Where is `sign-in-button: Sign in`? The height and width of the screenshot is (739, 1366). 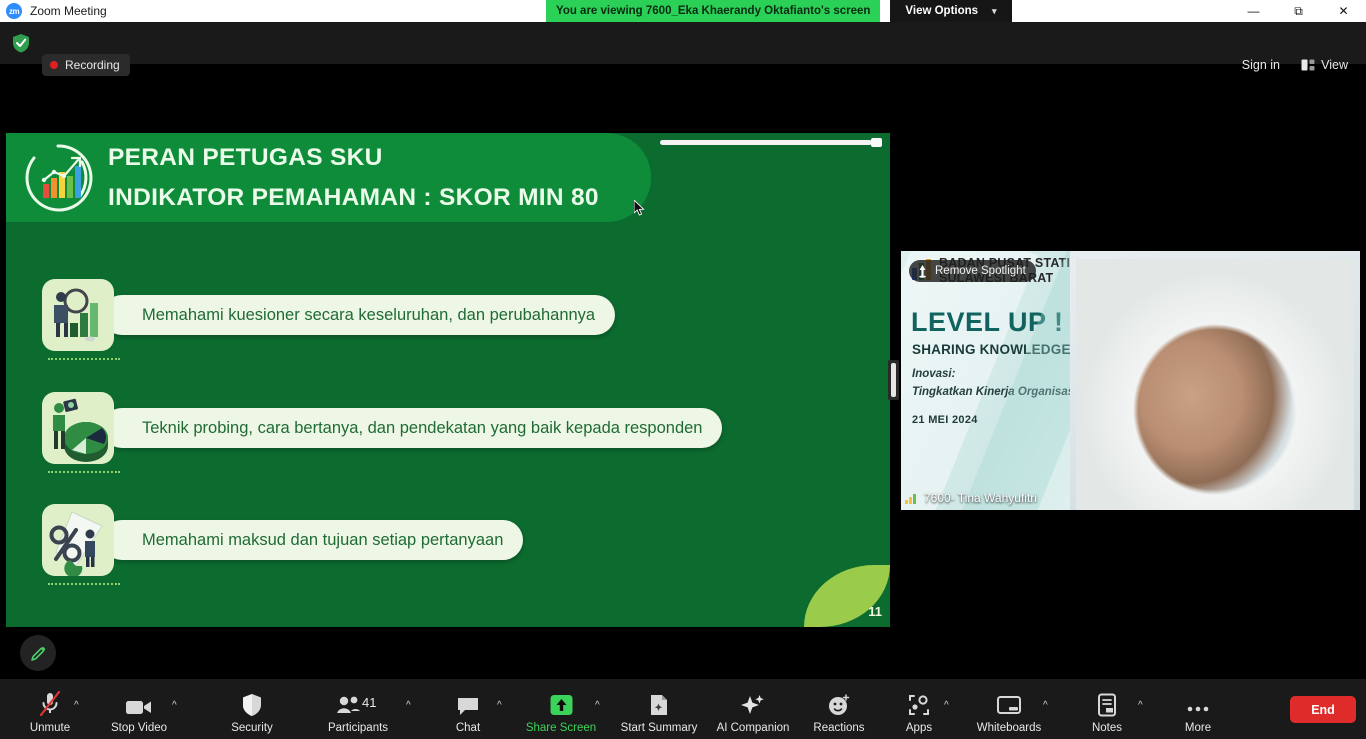 sign-in-button: Sign in is located at coordinates (1261, 65).